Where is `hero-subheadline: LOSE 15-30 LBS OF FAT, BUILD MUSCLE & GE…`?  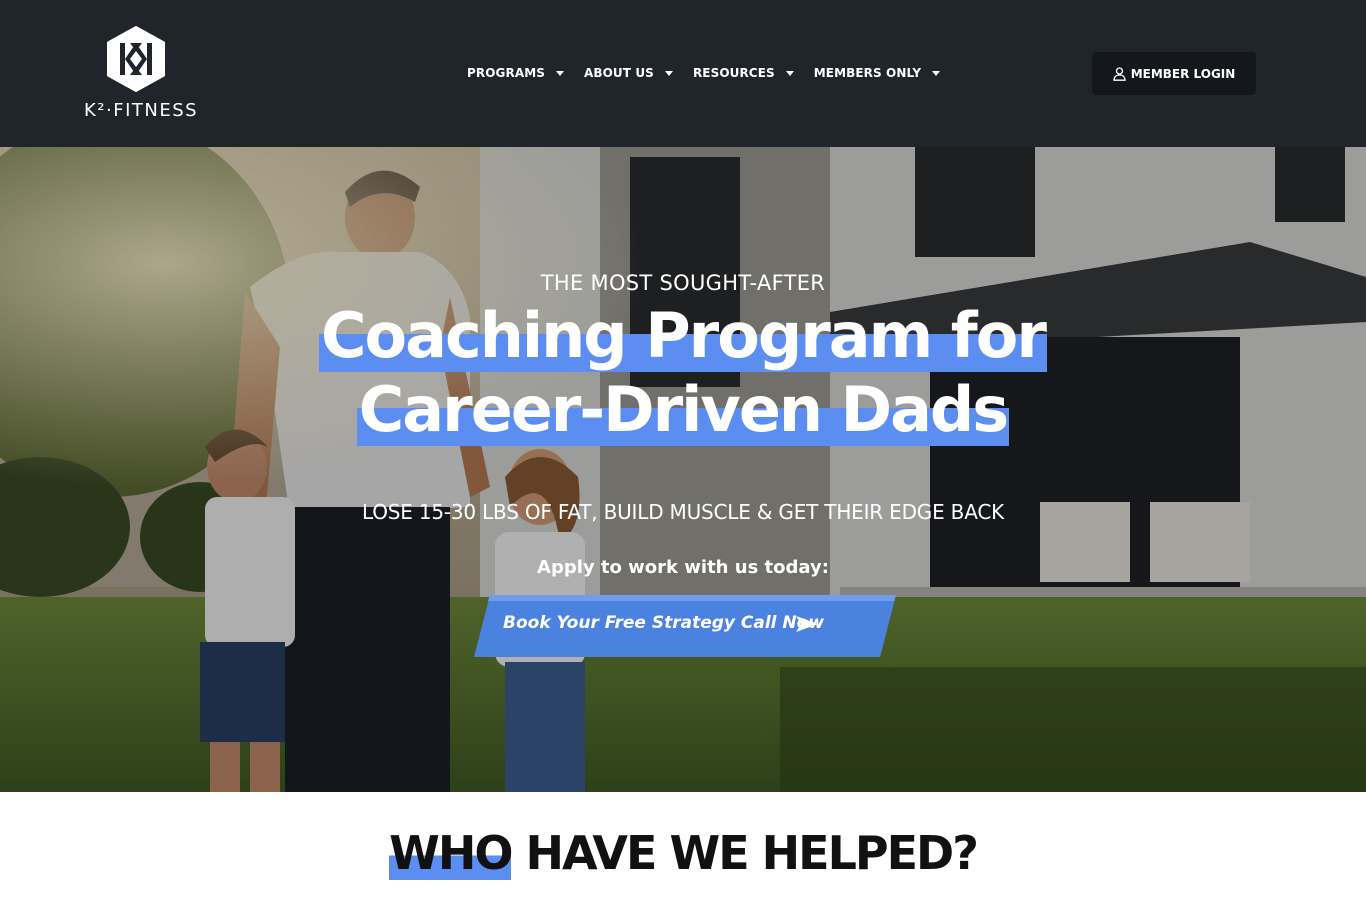 hero-subheadline: LOSE 15-30 LBS OF FAT, BUILD MUSCLE & GE… is located at coordinates (683, 512).